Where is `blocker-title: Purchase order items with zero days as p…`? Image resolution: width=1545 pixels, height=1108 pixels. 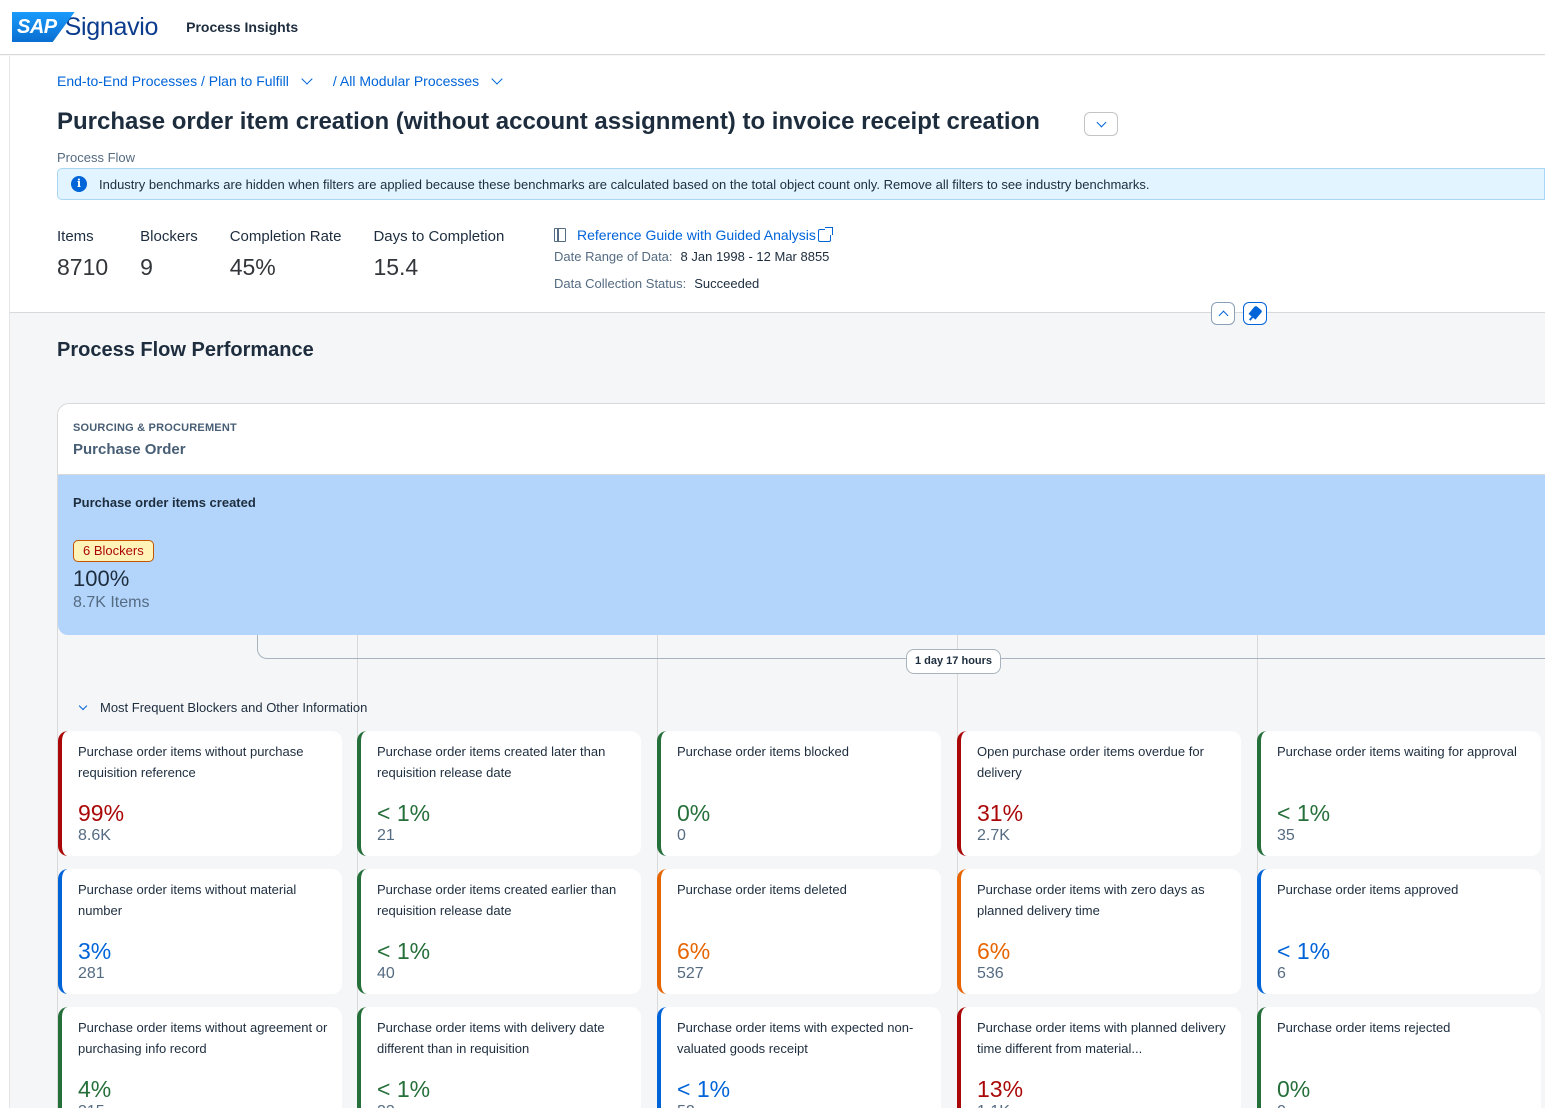 blocker-title: Purchase order items with zero days as p… is located at coordinates (1091, 900).